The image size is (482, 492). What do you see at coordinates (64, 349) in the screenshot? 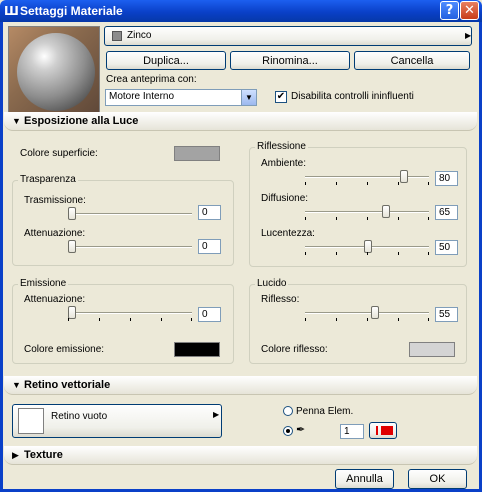
I see `emission-color-label: Colore emissione:` at bounding box center [64, 349].